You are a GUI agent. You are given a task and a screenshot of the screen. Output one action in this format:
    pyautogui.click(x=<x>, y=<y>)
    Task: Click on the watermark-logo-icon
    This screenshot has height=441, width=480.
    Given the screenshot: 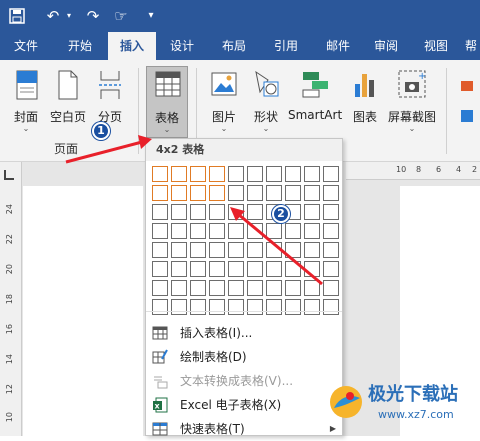 What is the action you would take?
    pyautogui.click(x=346, y=402)
    